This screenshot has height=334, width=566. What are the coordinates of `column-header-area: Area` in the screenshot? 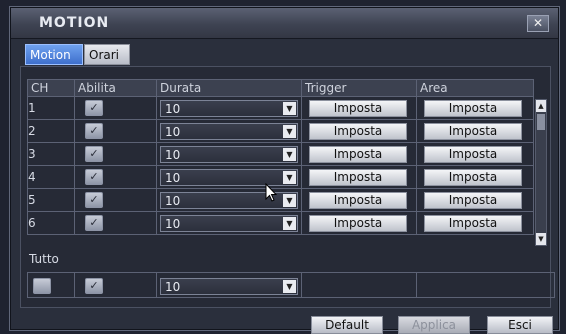 It's located at (475, 88).